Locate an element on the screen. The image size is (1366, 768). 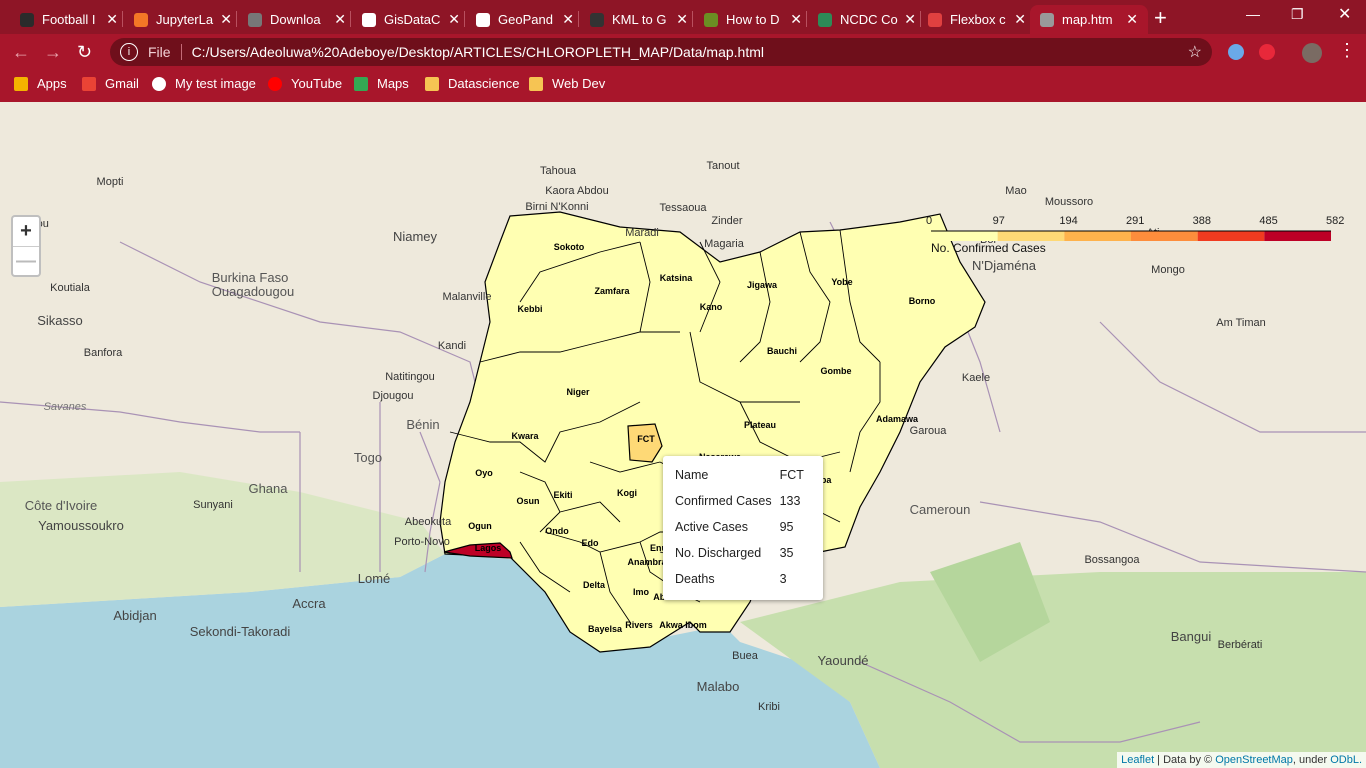
place-label: Kaora Abdou is located at coordinates (577, 191).